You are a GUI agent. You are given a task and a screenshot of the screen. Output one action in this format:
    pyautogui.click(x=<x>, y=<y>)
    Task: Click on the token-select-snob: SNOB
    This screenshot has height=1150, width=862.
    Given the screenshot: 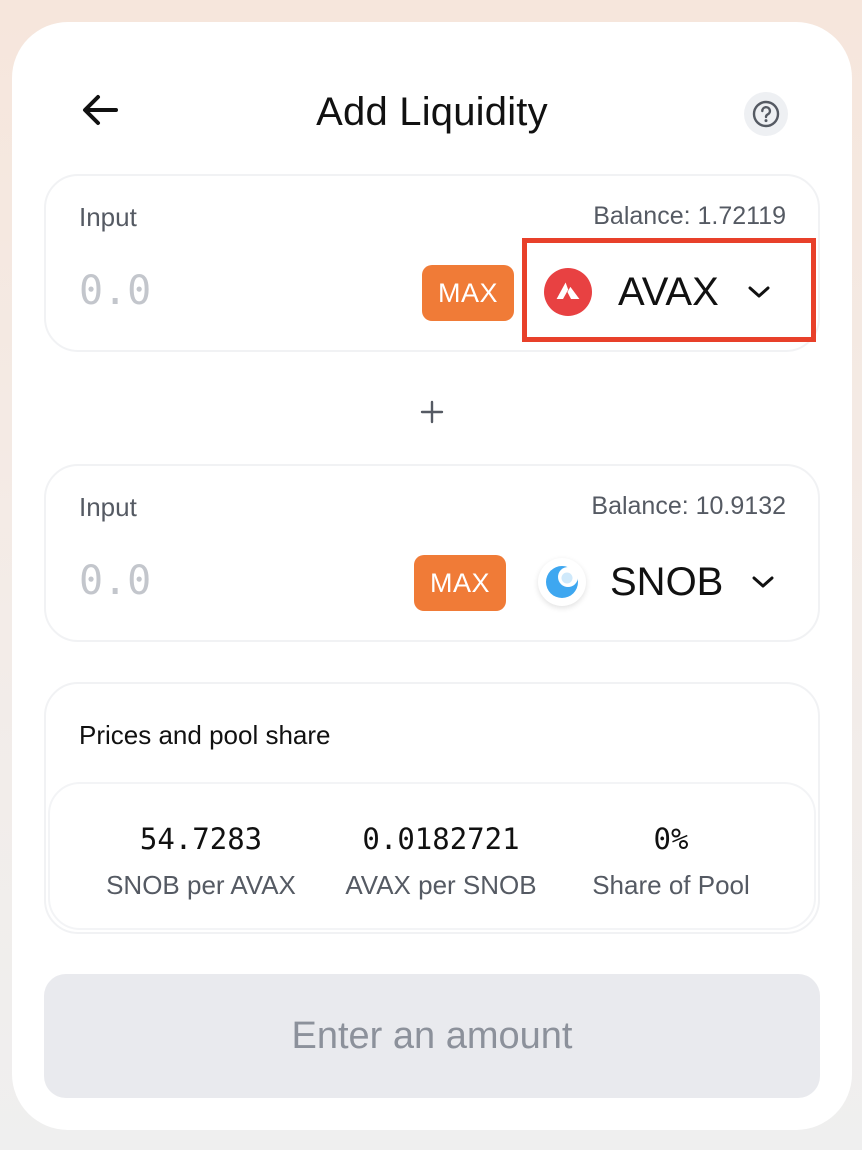 What is the action you would take?
    pyautogui.click(x=656, y=582)
    